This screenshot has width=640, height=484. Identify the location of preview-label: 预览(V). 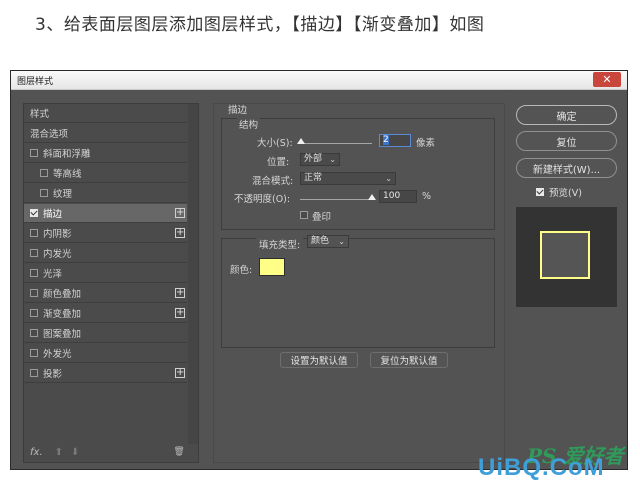
(565, 193).